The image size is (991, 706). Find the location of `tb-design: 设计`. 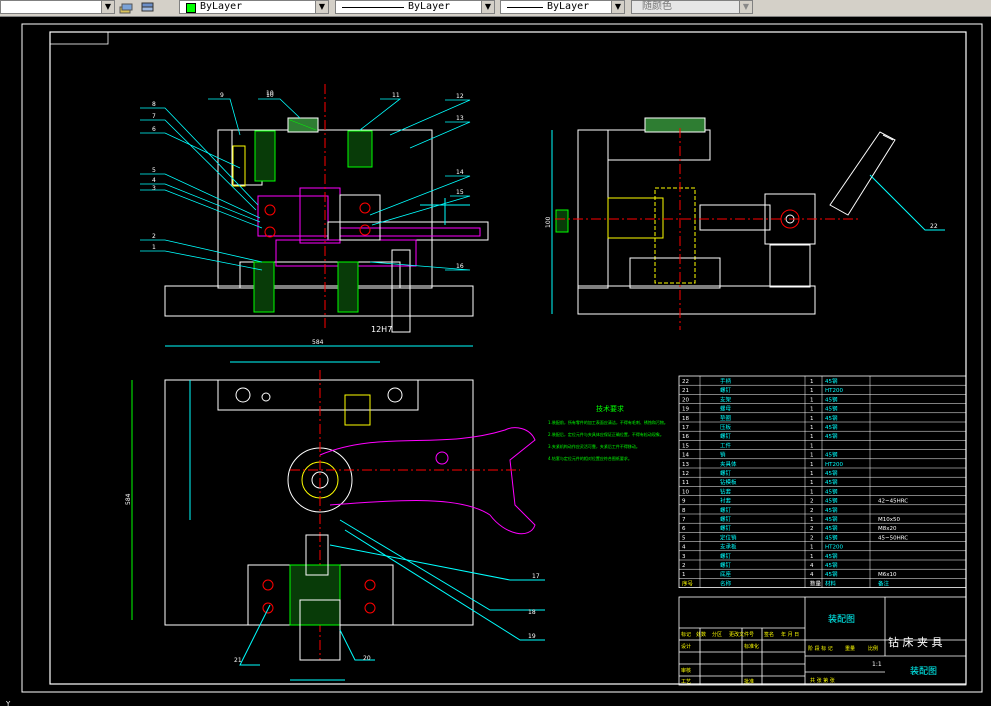

tb-design: 设计 is located at coordinates (686, 646).